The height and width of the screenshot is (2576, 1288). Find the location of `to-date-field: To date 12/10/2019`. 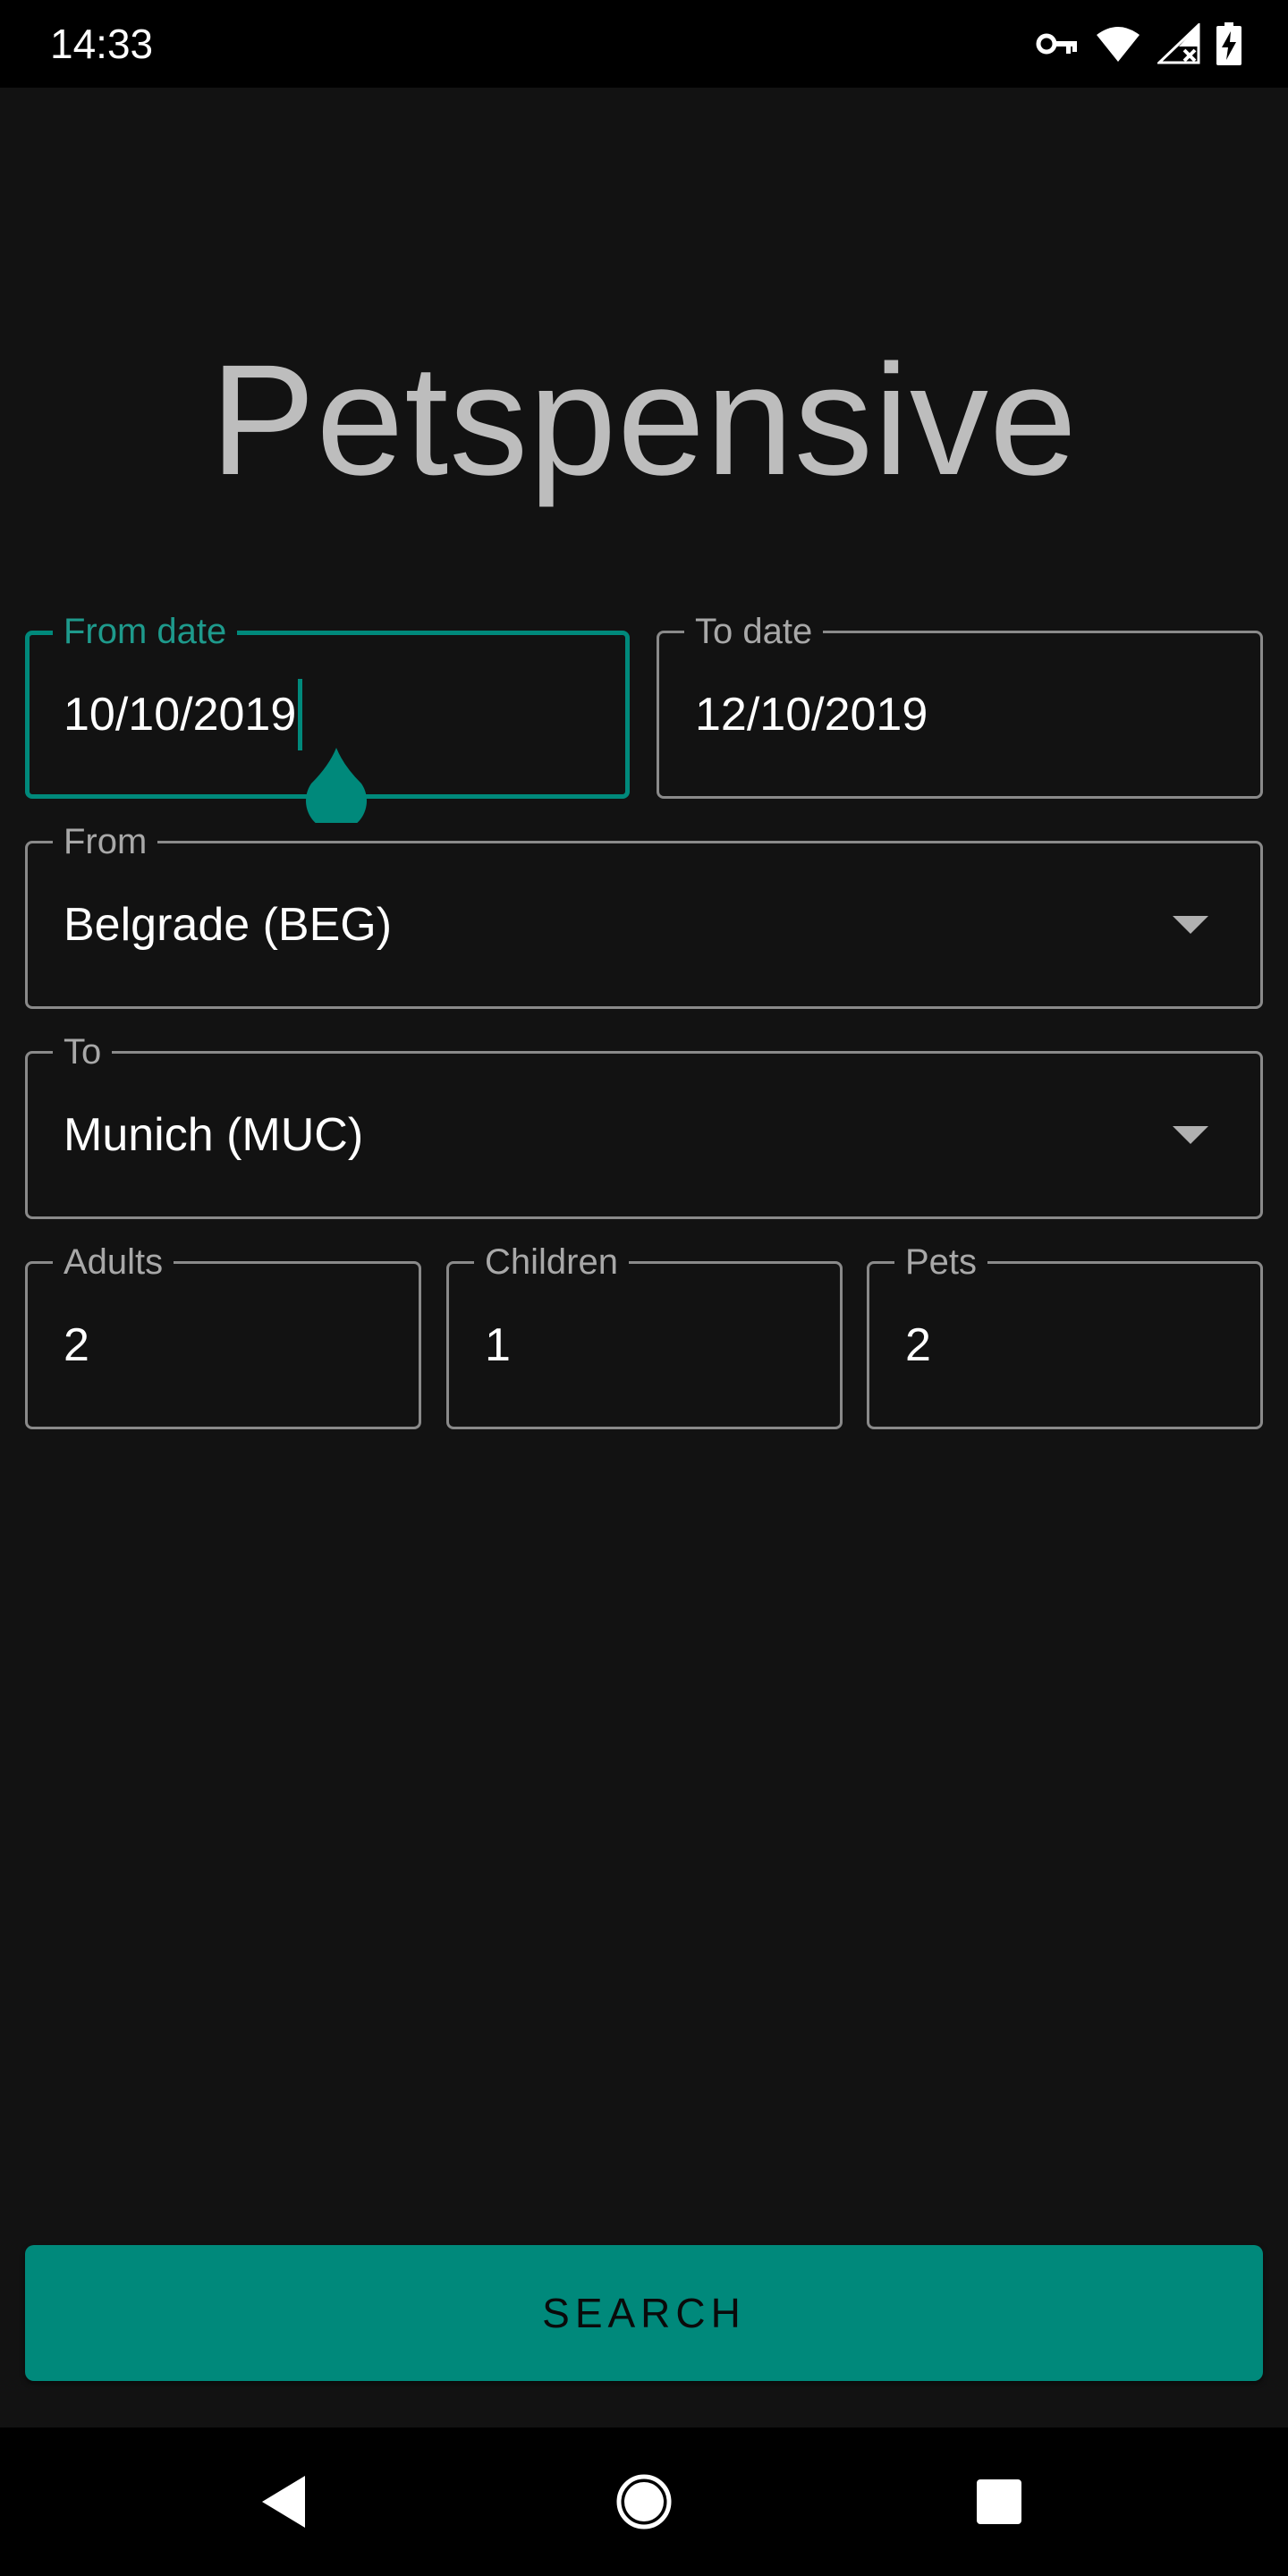

to-date-field: To date 12/10/2019 is located at coordinates (960, 704).